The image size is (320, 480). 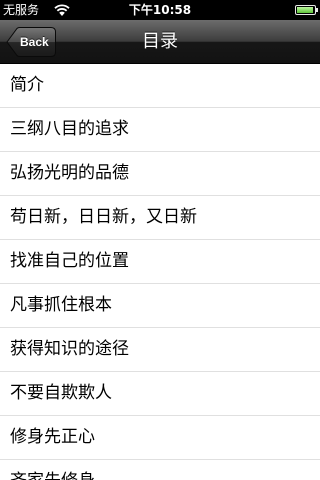 I want to click on list-item: 不要自欺欺人, so click(x=160, y=394).